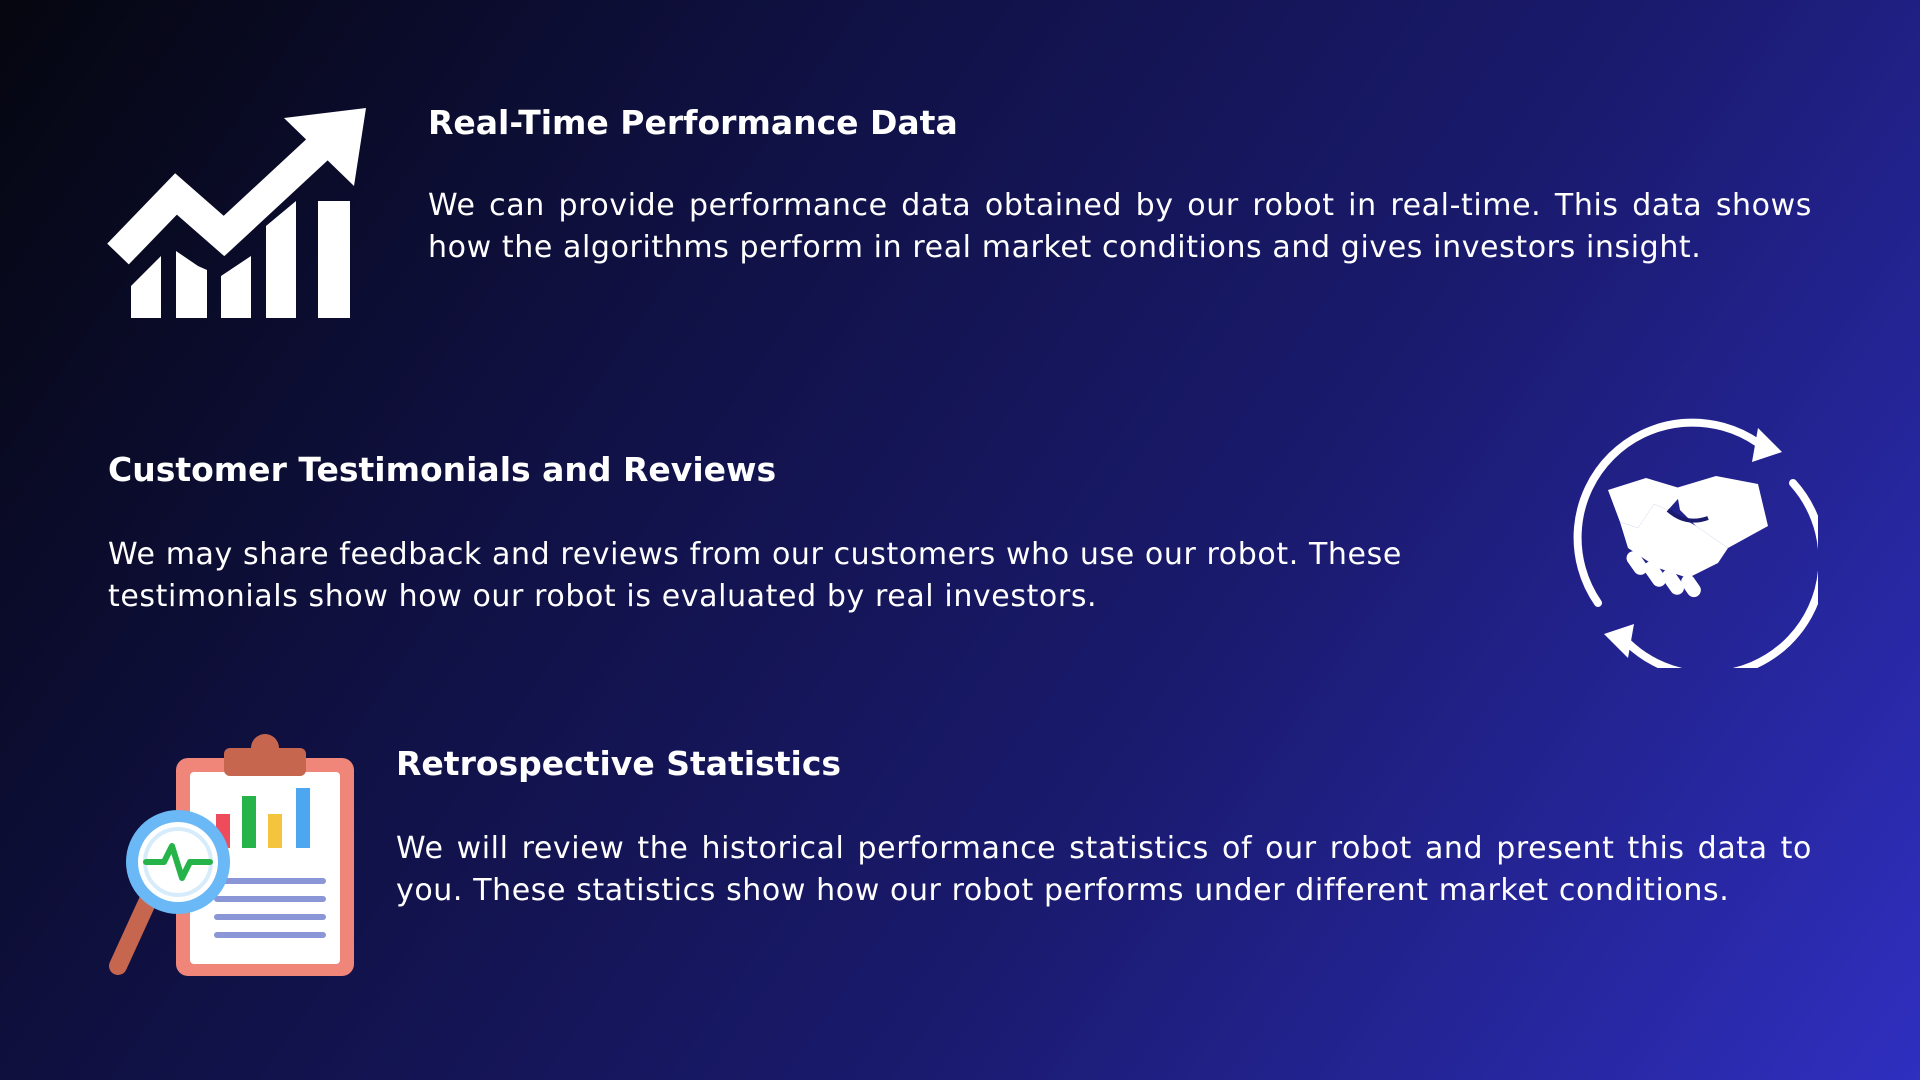 Image resolution: width=1920 pixels, height=1080 pixels. Describe the element at coordinates (236, 212) in the screenshot. I see `growth-chart-icon` at that location.